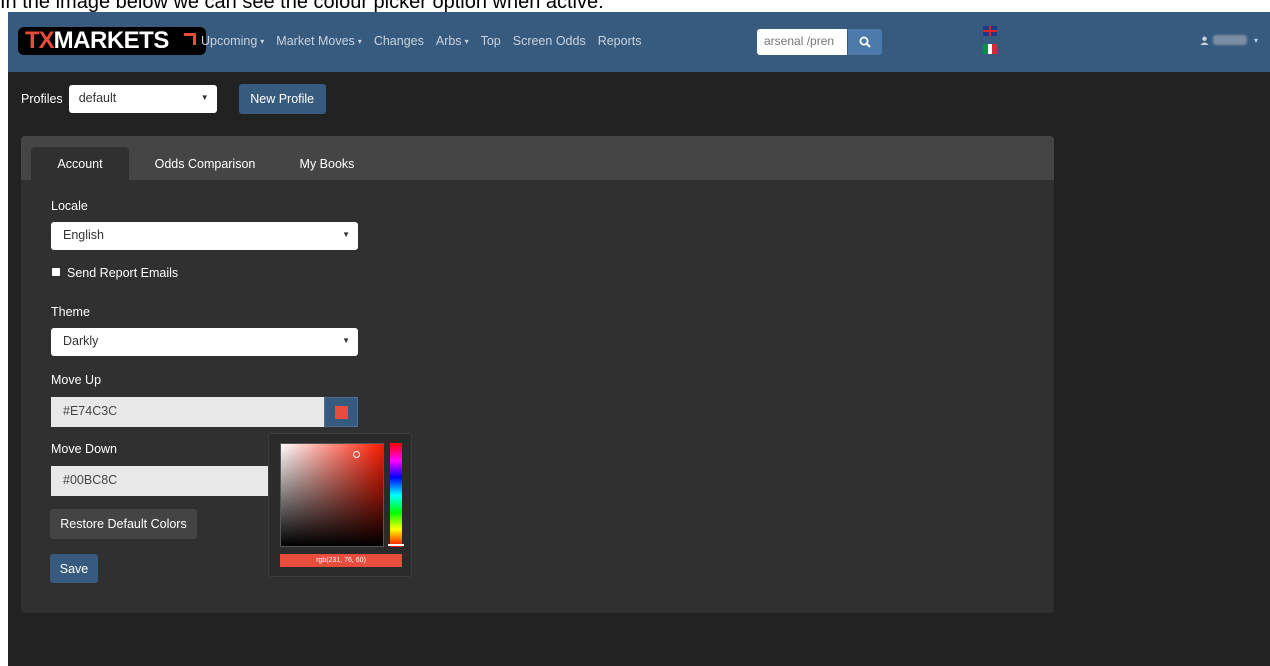 The height and width of the screenshot is (666, 1270). Describe the element at coordinates (396, 495) in the screenshot. I see `hue-slider` at that location.